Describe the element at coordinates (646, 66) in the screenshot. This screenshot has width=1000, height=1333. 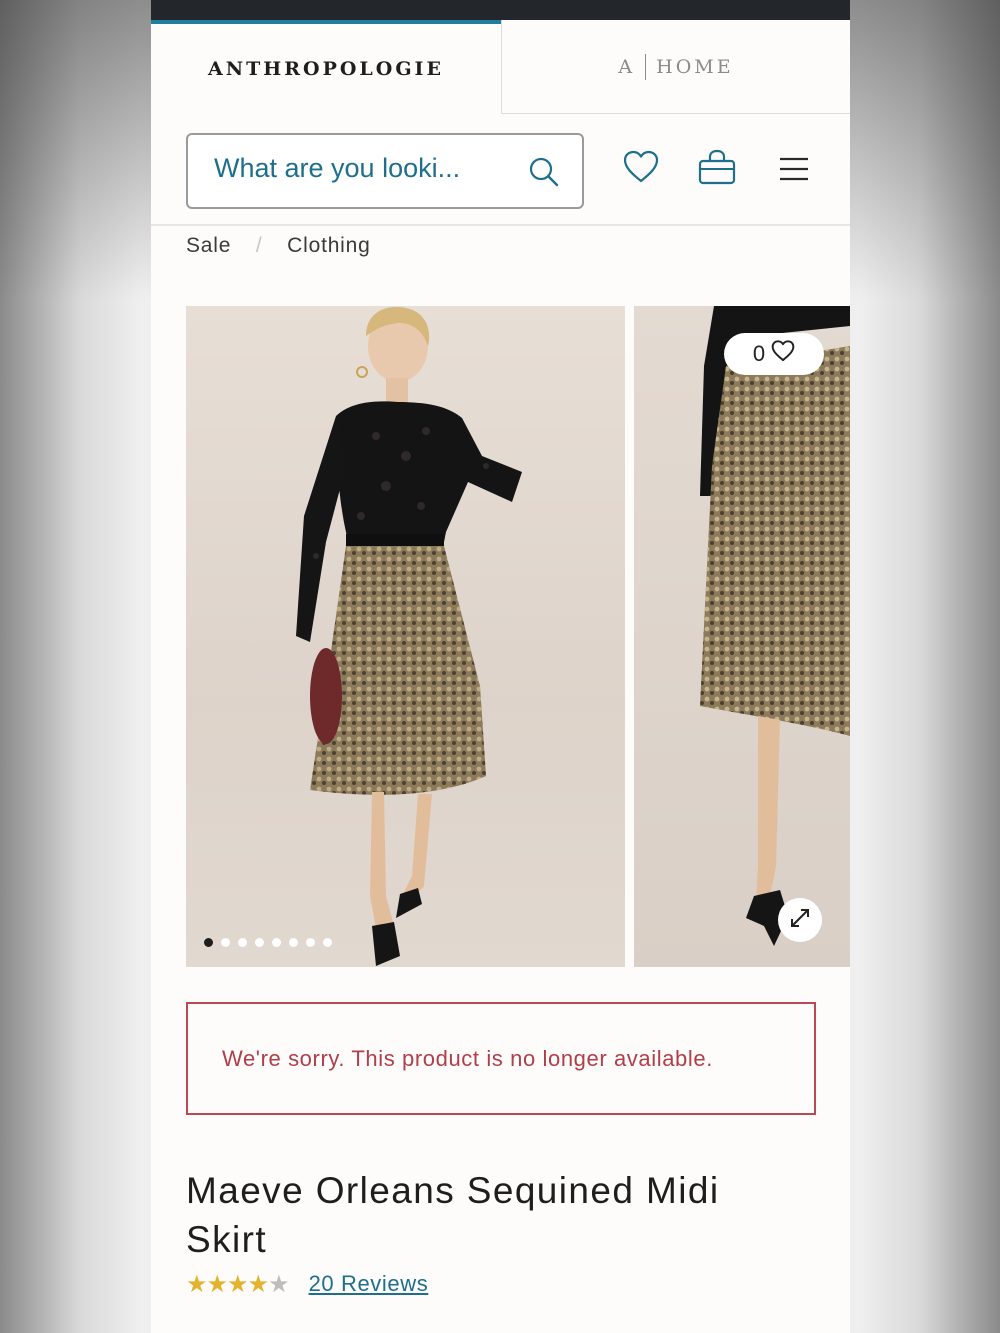
I see `home-divider` at that location.